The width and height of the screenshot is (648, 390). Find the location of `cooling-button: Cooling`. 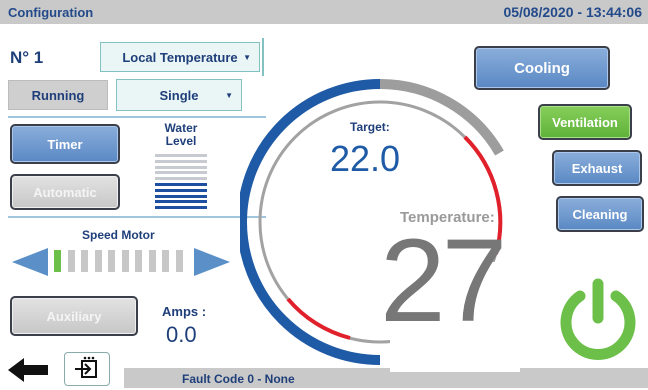

cooling-button: Cooling is located at coordinates (542, 68).